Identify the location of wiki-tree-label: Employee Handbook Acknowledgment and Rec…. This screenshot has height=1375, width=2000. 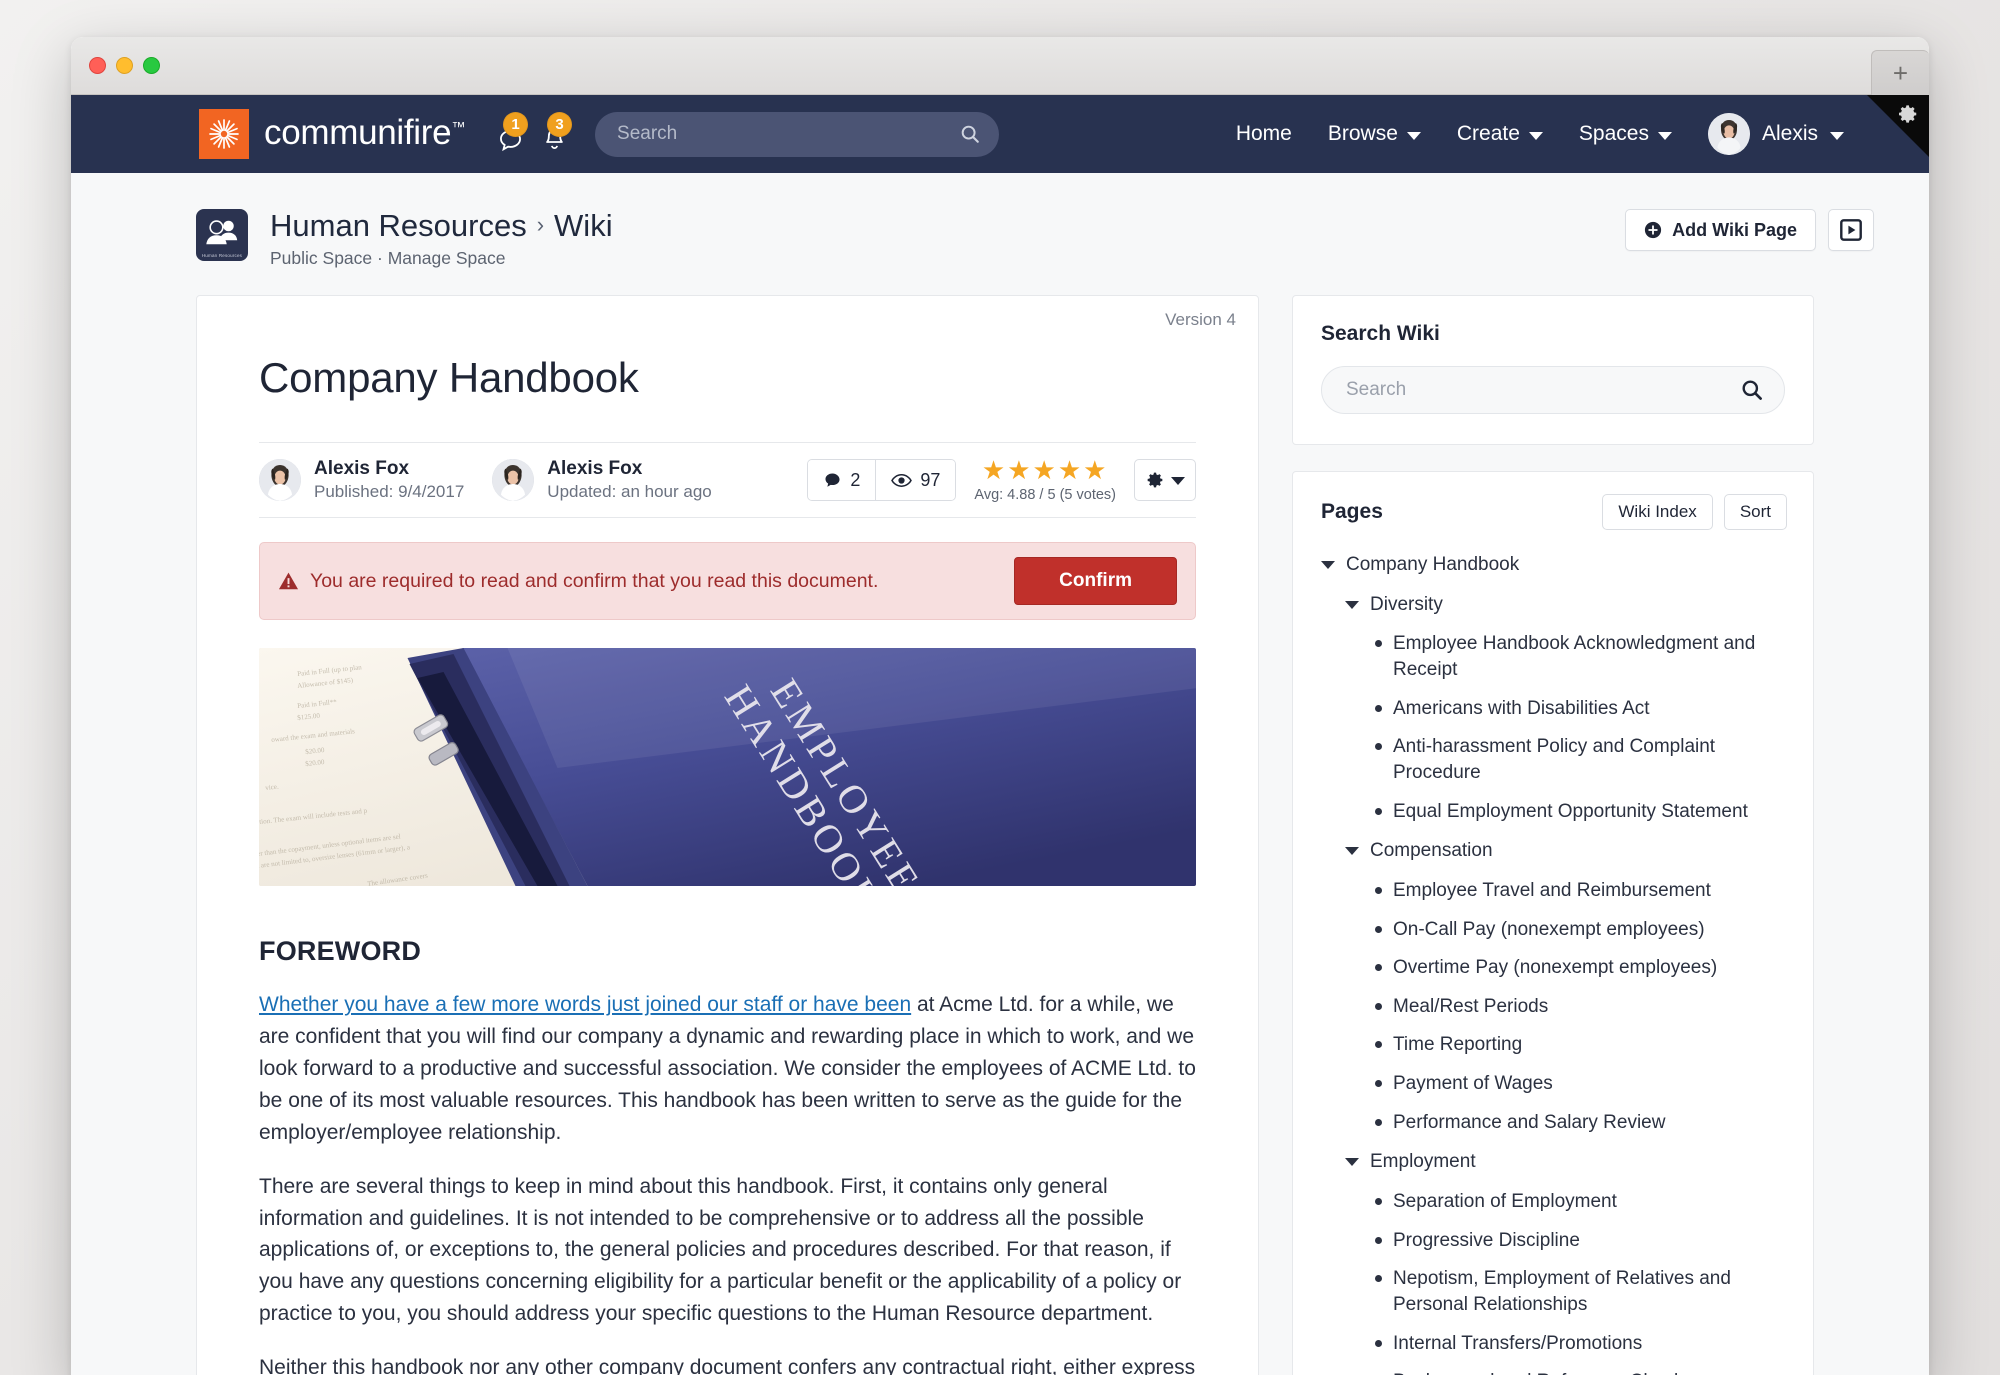
(1574, 657).